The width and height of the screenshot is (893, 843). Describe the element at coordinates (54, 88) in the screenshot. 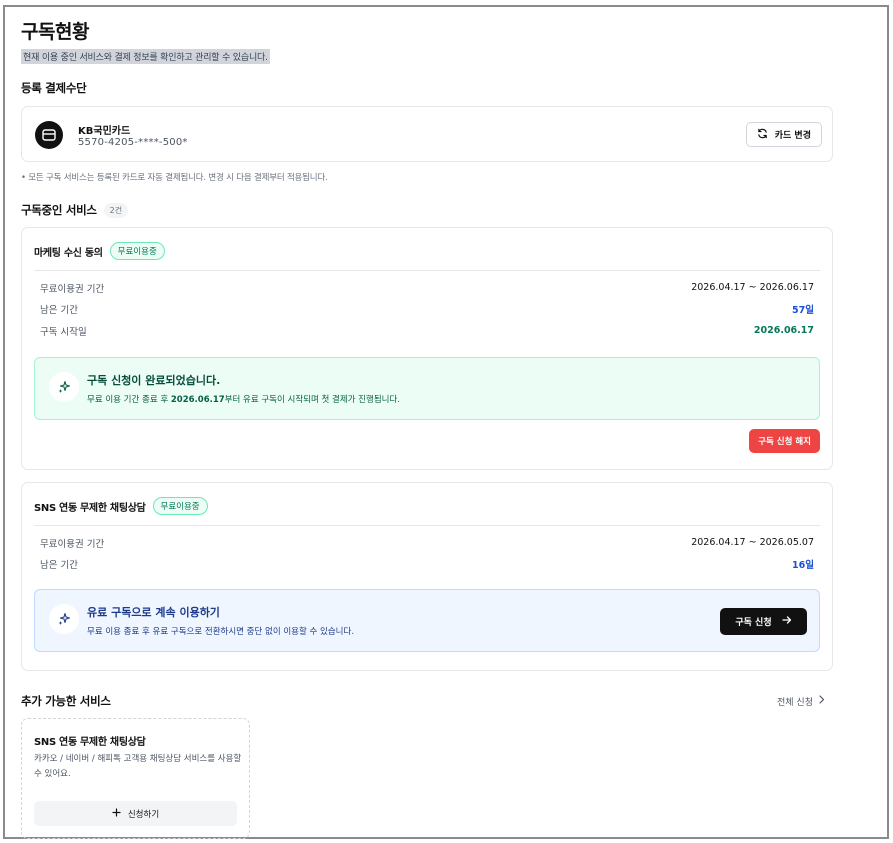

I see `payment-section-title: 등록 결제수단` at that location.